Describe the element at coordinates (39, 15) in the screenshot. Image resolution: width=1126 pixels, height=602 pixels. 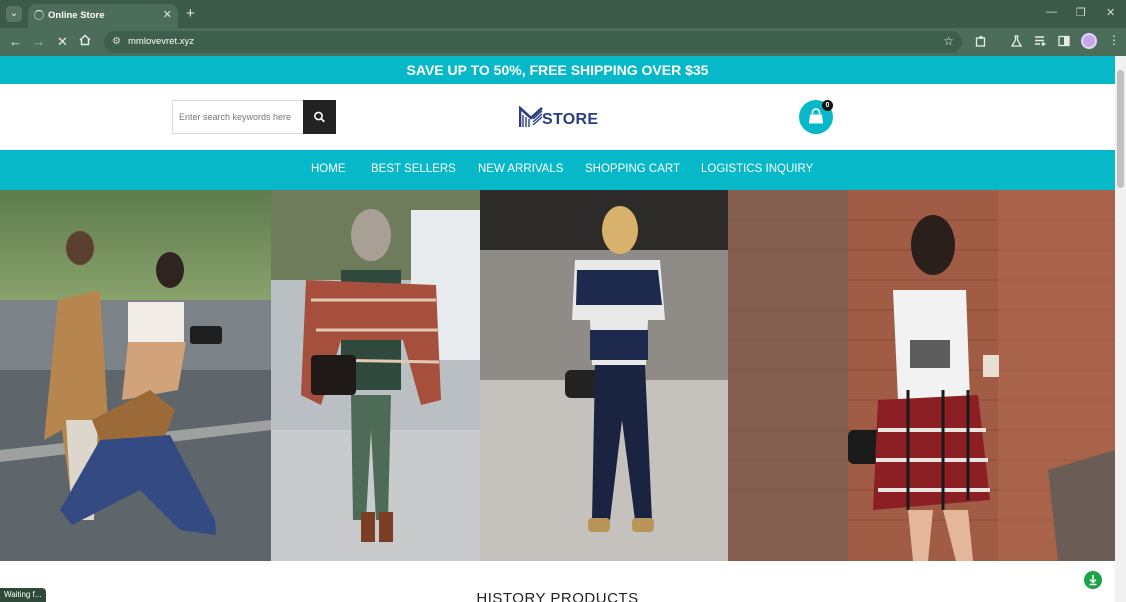
I see `loading-spinner-icon` at that location.